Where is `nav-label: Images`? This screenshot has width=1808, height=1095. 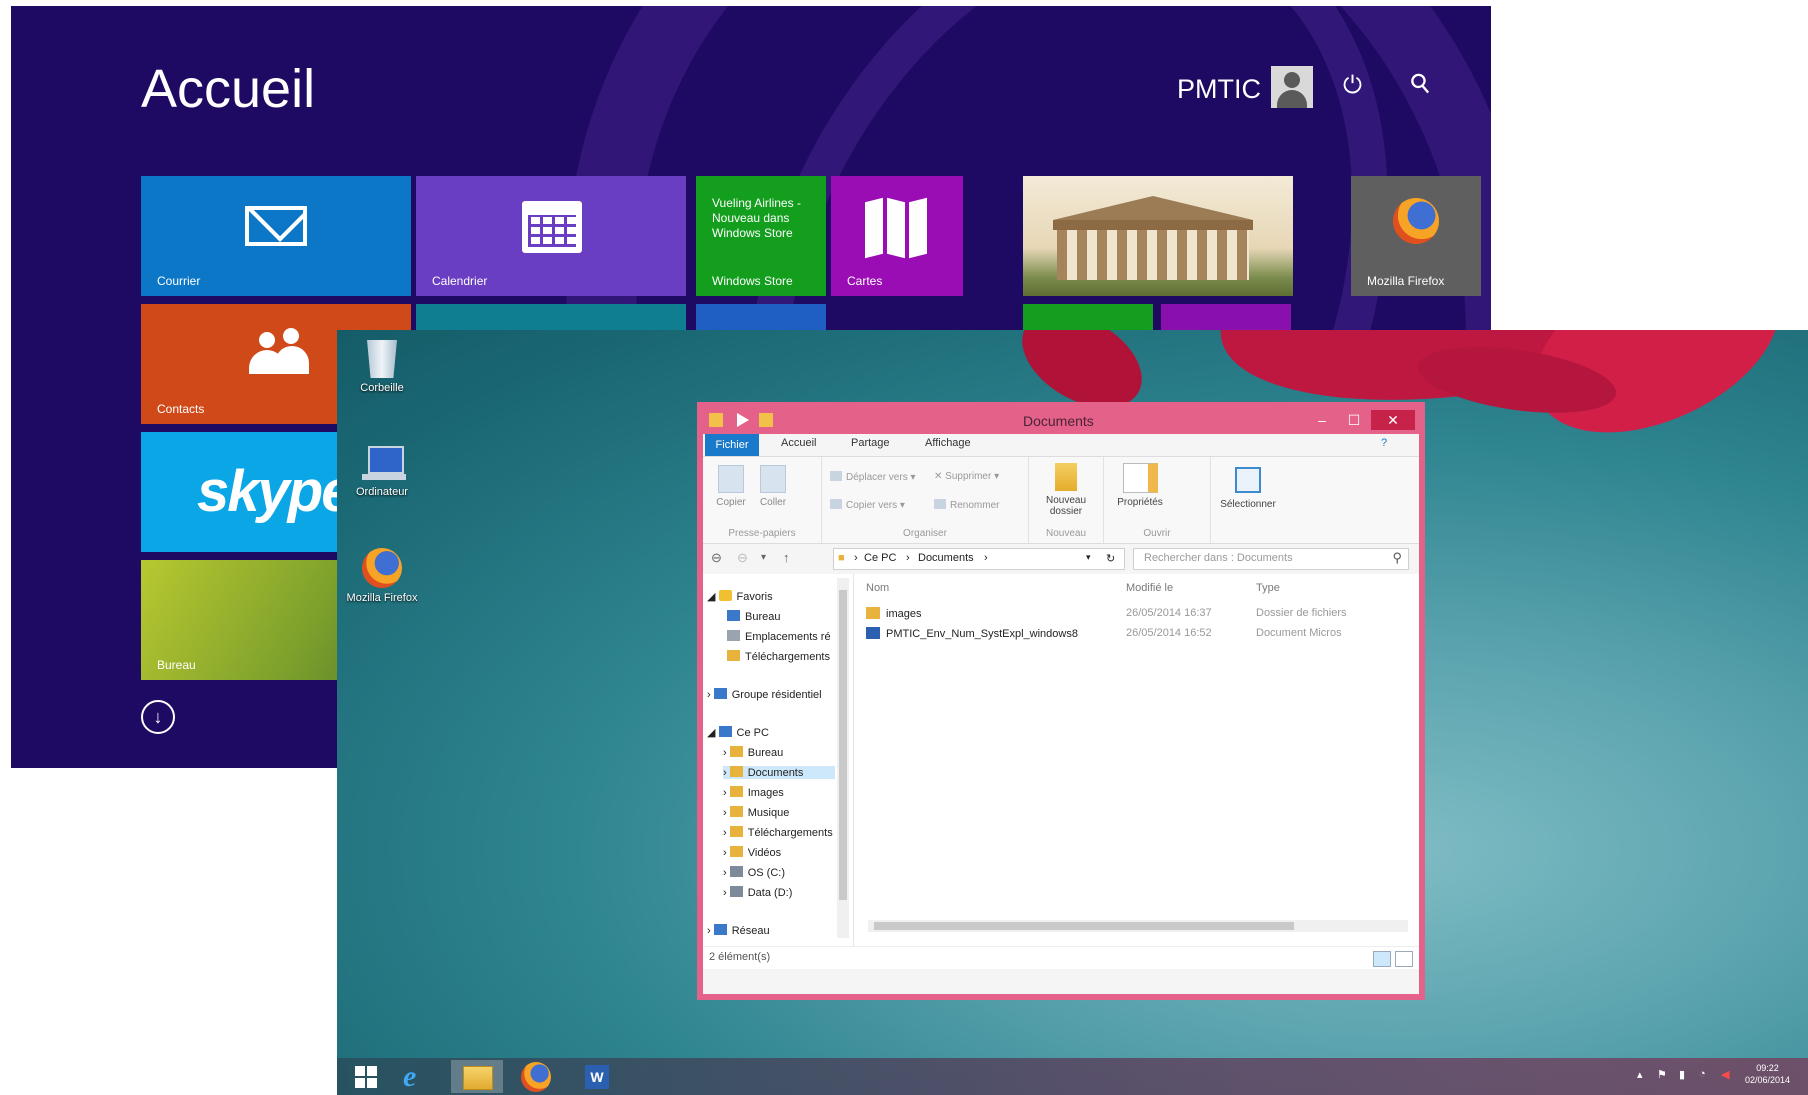
nav-label: Images is located at coordinates (765, 793).